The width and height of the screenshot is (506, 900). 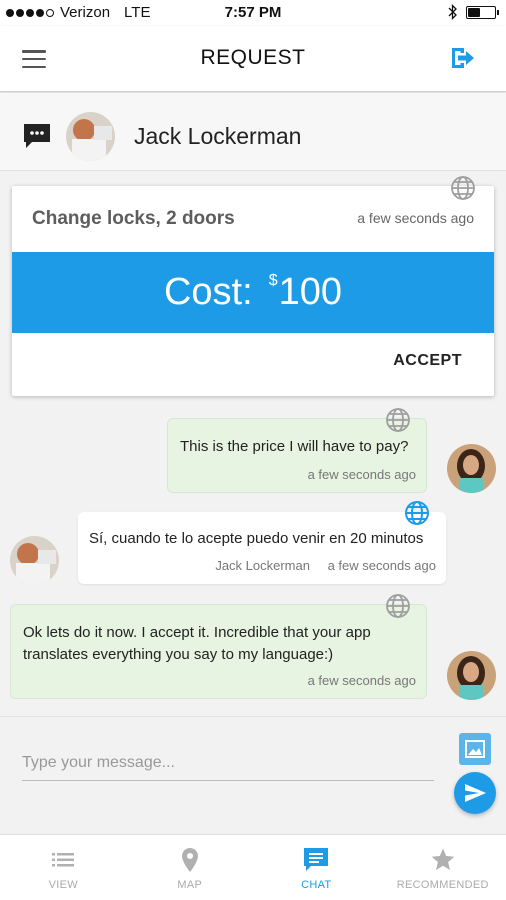 I want to click on accept-button: ACCEPT, so click(x=427, y=361).